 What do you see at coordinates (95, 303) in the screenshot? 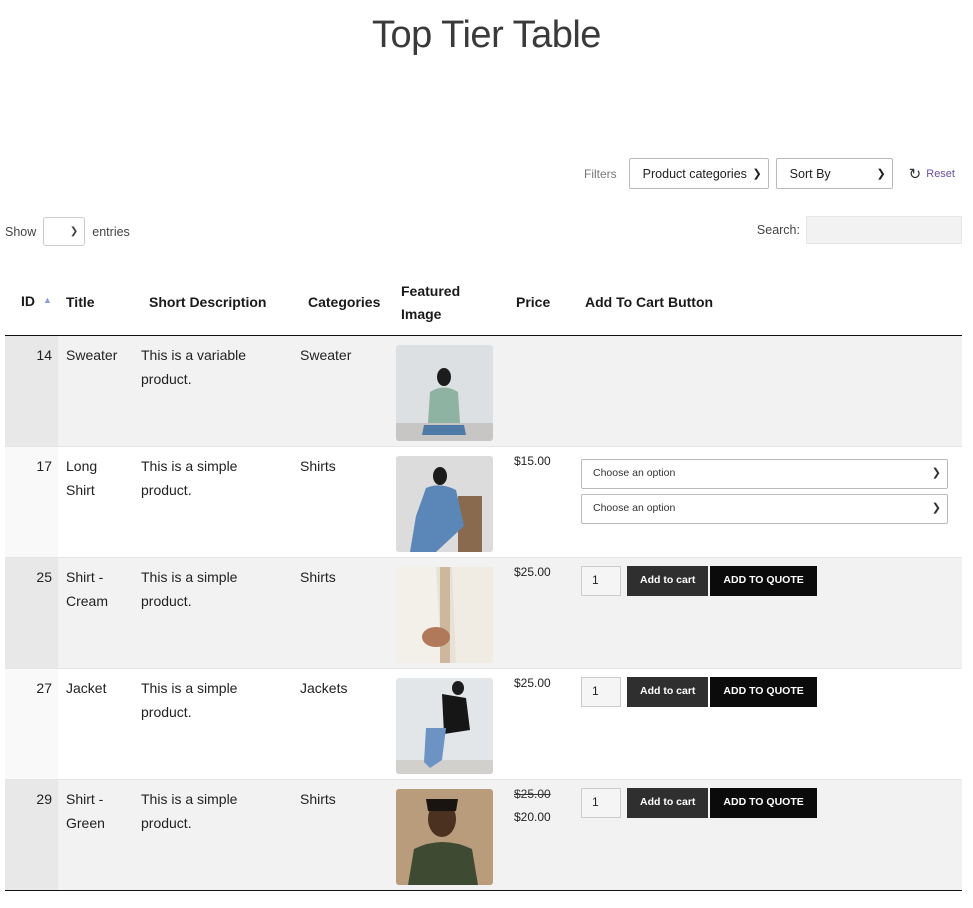
I see `column-header-title: Title` at bounding box center [95, 303].